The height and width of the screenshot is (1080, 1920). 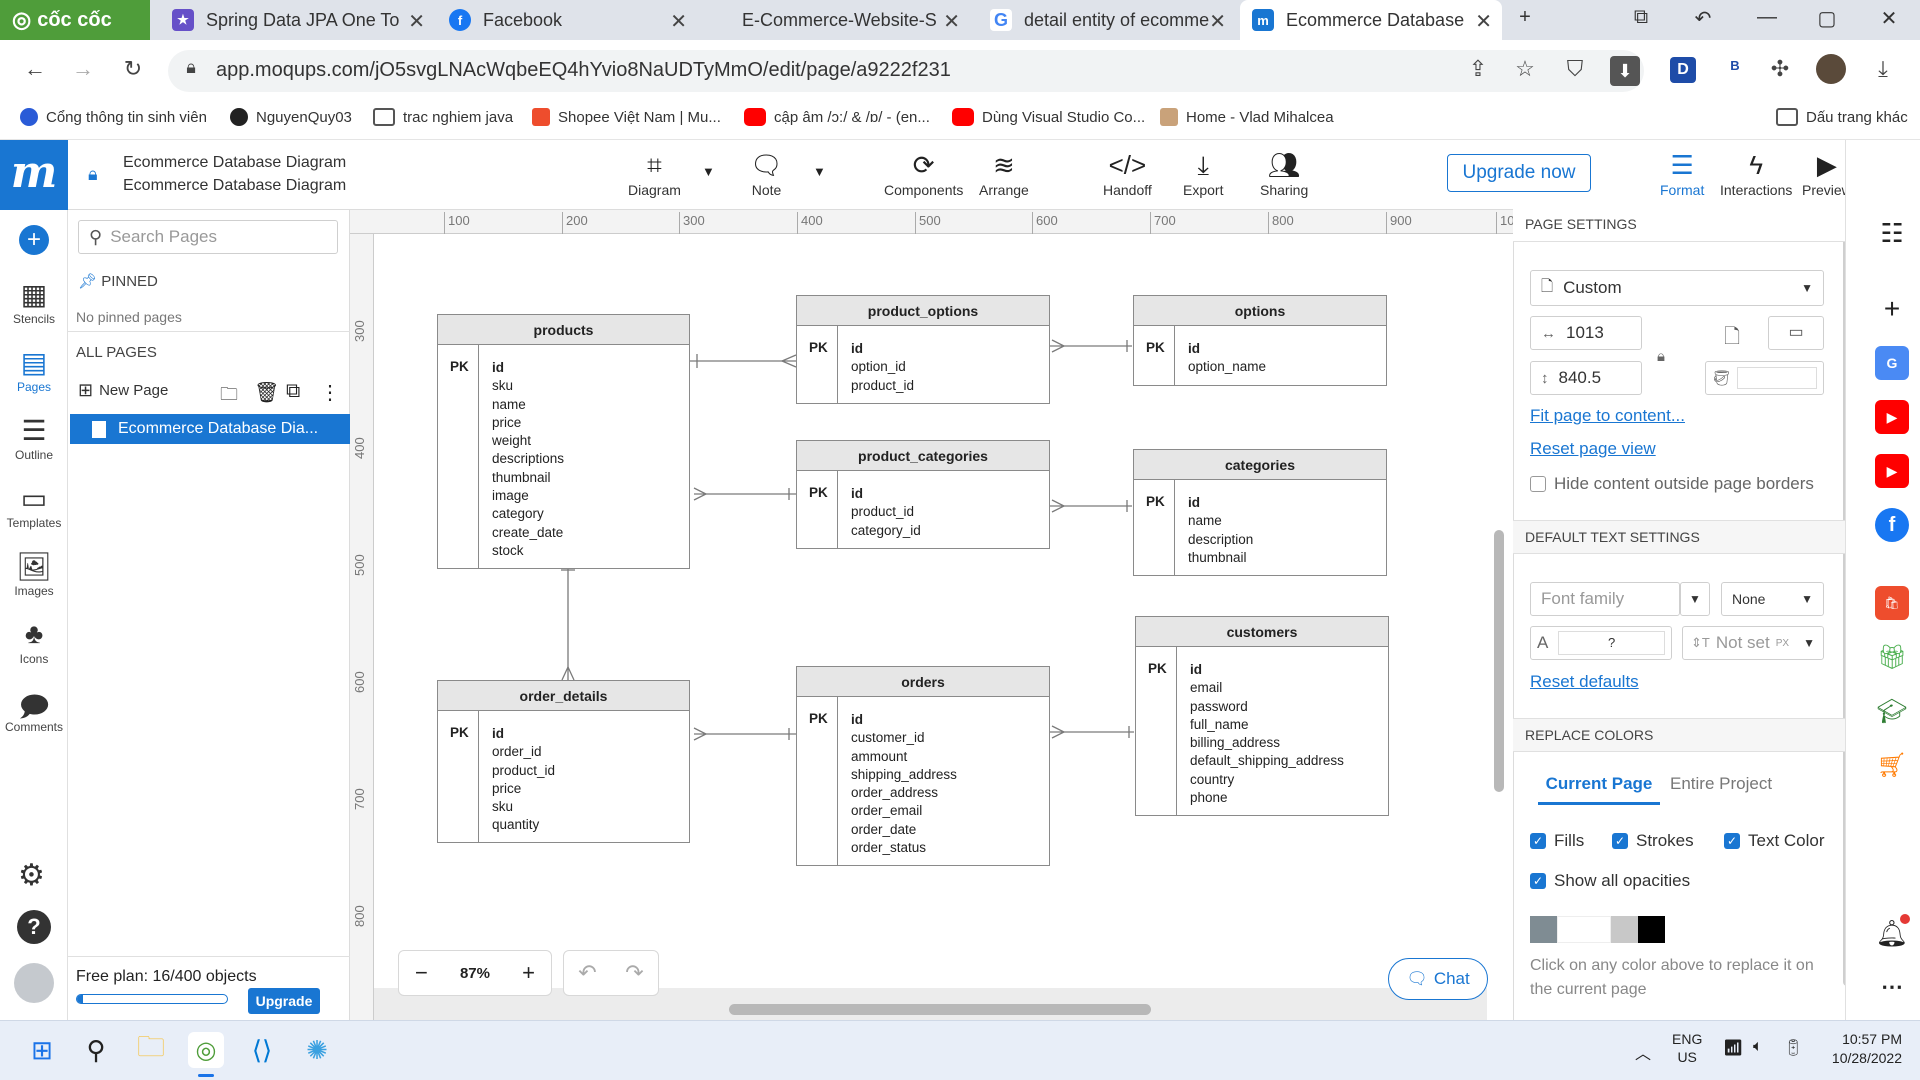 What do you see at coordinates (1605, 599) in the screenshot?
I see `font-family-select: Font family` at bounding box center [1605, 599].